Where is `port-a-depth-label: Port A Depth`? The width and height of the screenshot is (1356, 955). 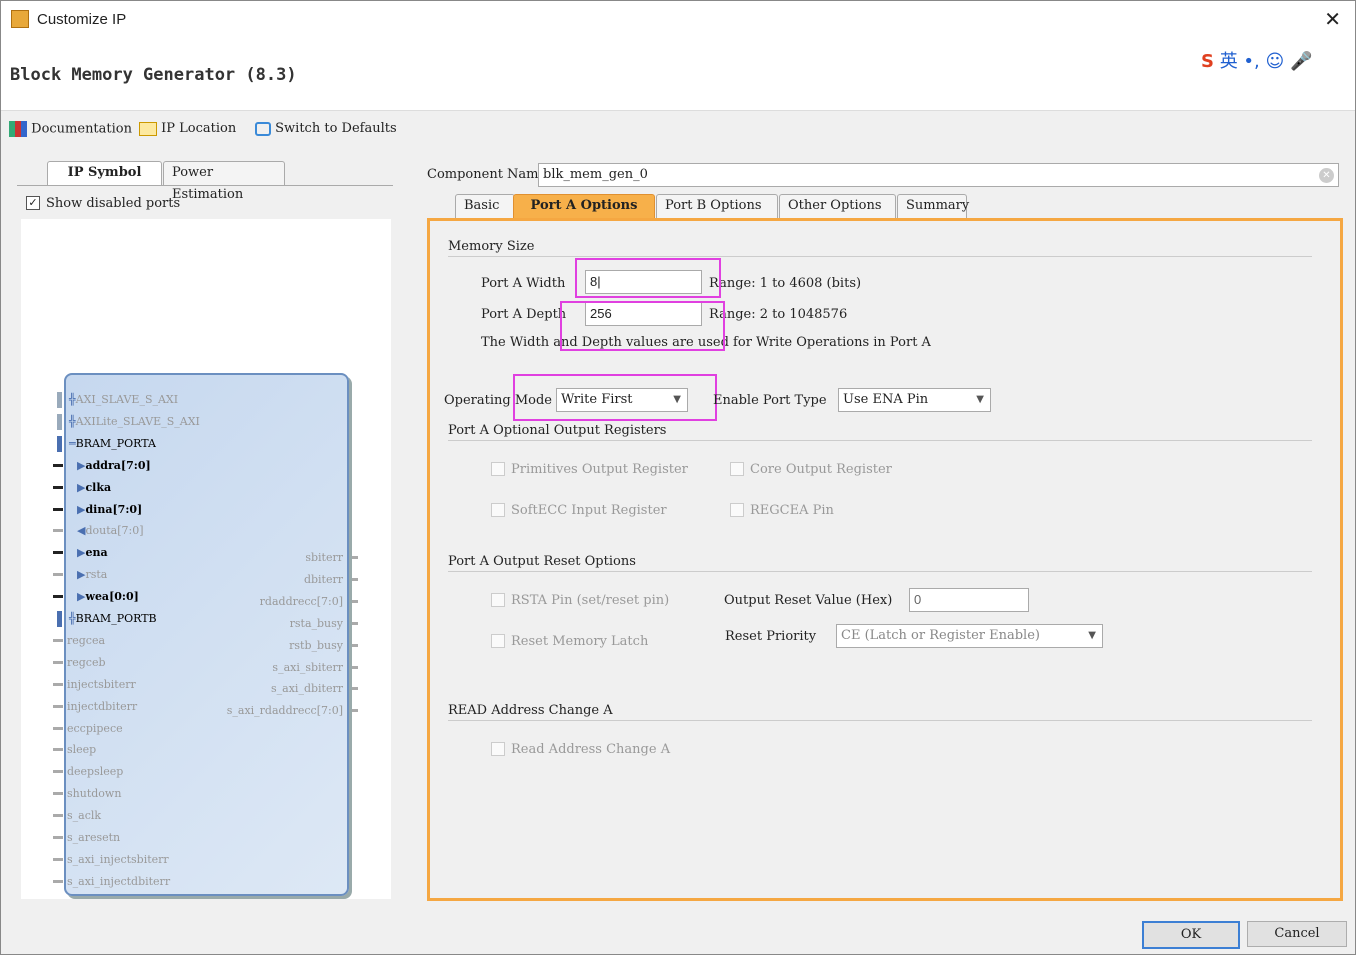
port-a-depth-label: Port A Depth is located at coordinates (524, 314).